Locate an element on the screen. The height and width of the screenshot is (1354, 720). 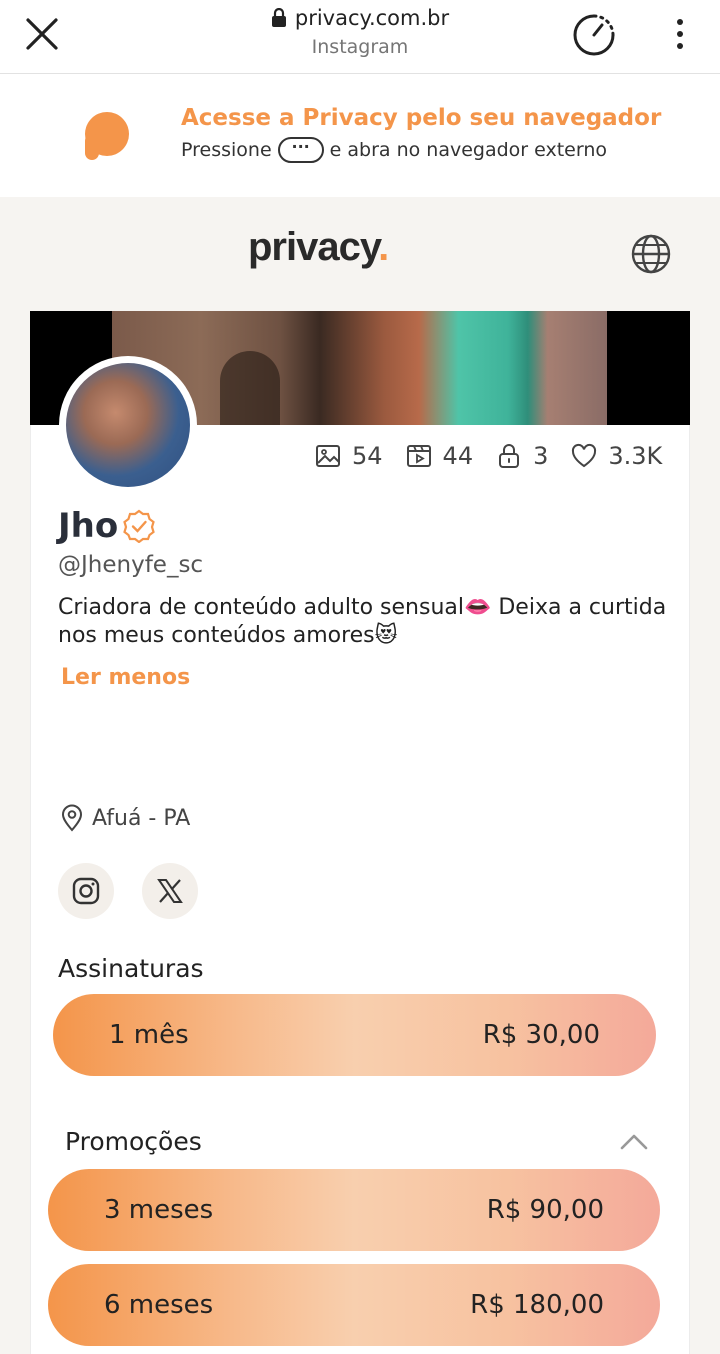
plan-1-month-button: 1 mês R$ 30,00 is located at coordinates (354, 1035).